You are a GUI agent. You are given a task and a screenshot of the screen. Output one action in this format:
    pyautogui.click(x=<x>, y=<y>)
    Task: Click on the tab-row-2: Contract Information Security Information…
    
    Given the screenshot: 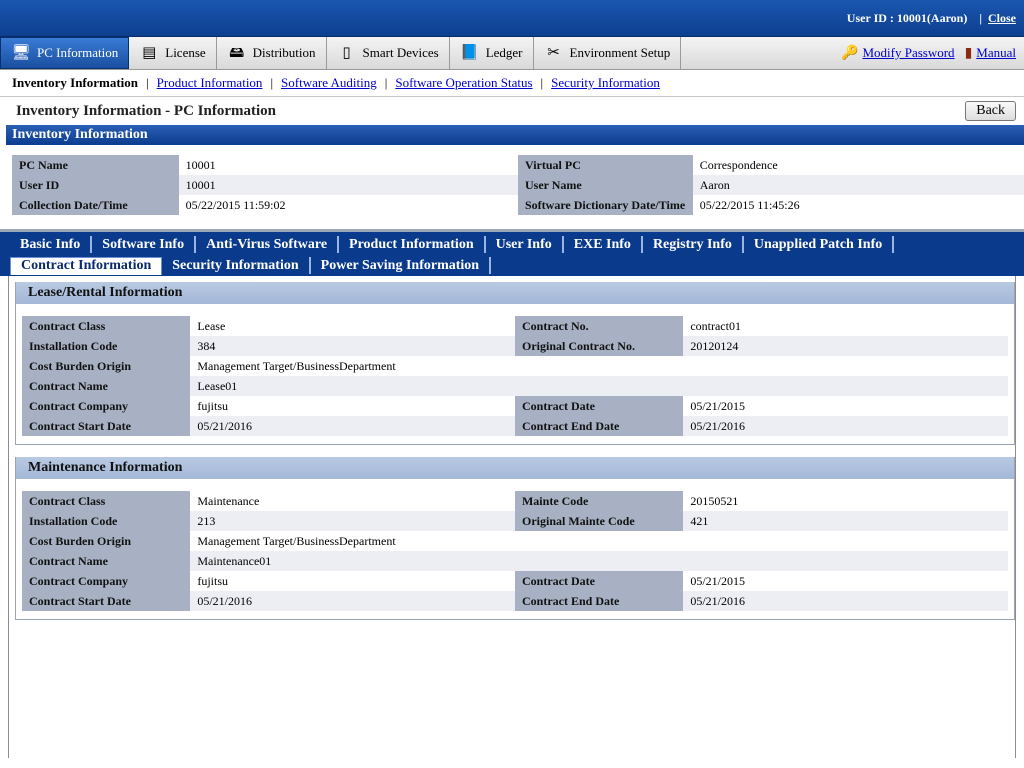 What is the action you would take?
    pyautogui.click(x=513, y=265)
    